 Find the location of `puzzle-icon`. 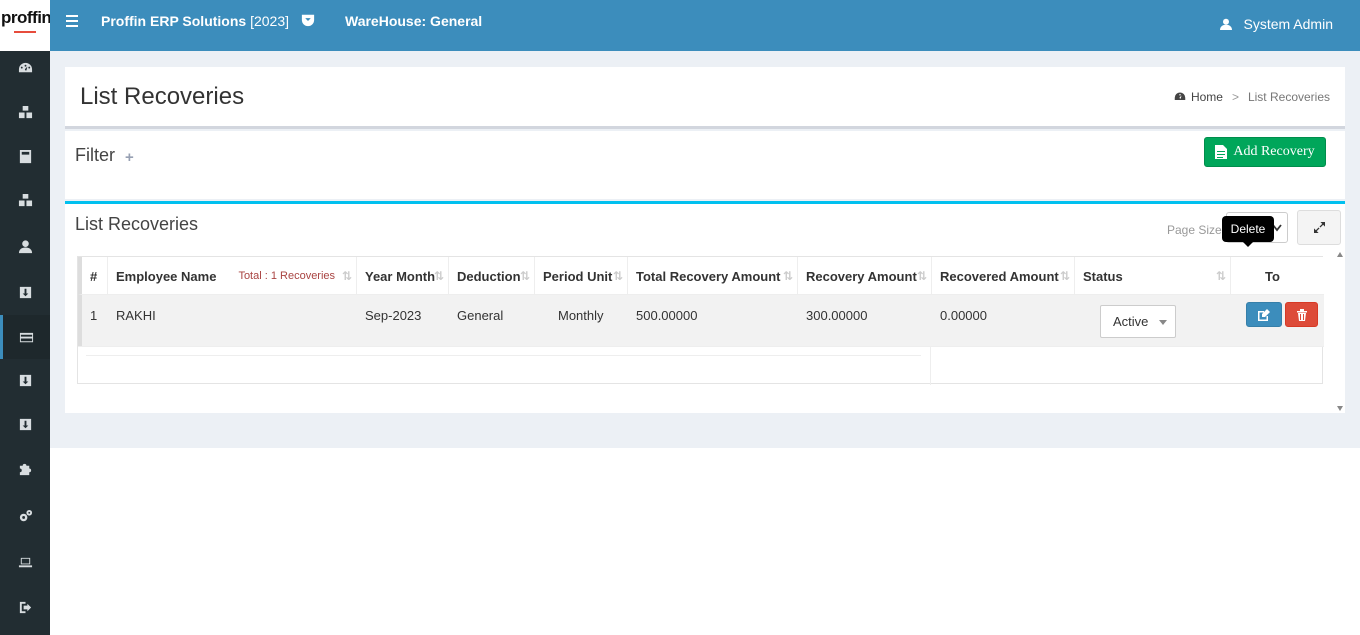

puzzle-icon is located at coordinates (25, 469).